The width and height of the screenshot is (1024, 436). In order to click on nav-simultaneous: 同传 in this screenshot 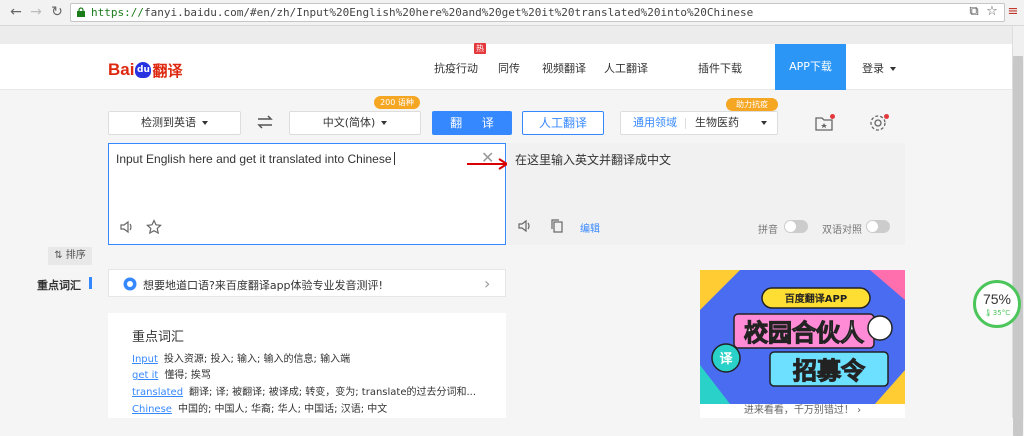, I will do `click(509, 68)`.